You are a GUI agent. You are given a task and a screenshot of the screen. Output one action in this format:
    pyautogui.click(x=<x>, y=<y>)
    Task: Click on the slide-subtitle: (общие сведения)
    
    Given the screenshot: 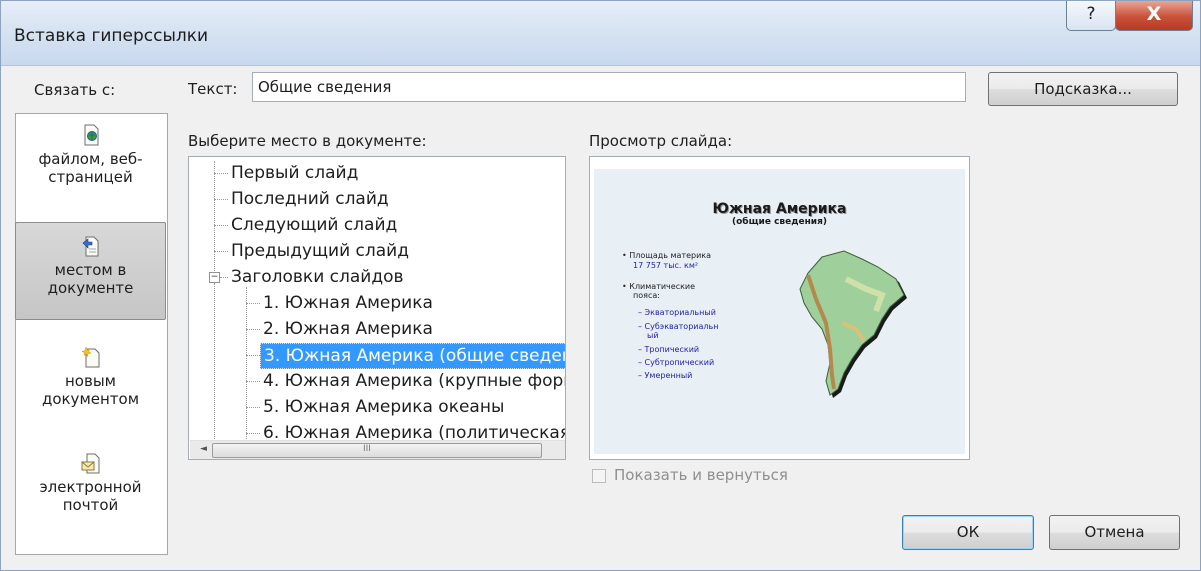 What is the action you would take?
    pyautogui.click(x=779, y=222)
    